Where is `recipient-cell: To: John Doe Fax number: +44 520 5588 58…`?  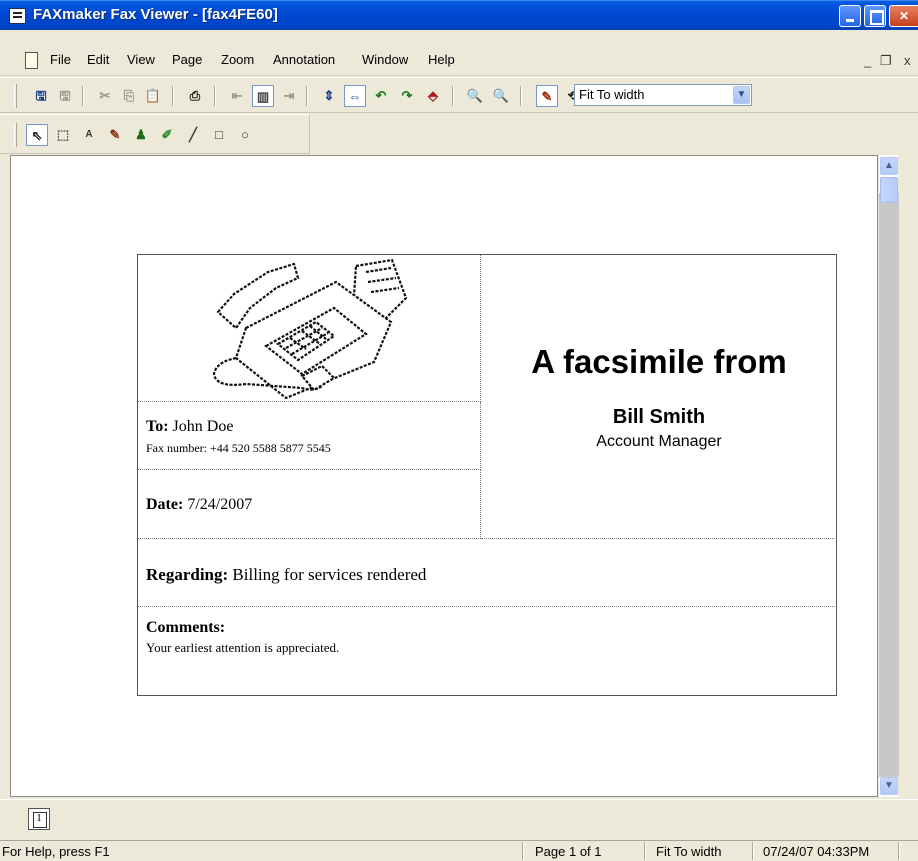
recipient-cell: To: John Doe Fax number: +44 520 5588 58… is located at coordinates (309, 436).